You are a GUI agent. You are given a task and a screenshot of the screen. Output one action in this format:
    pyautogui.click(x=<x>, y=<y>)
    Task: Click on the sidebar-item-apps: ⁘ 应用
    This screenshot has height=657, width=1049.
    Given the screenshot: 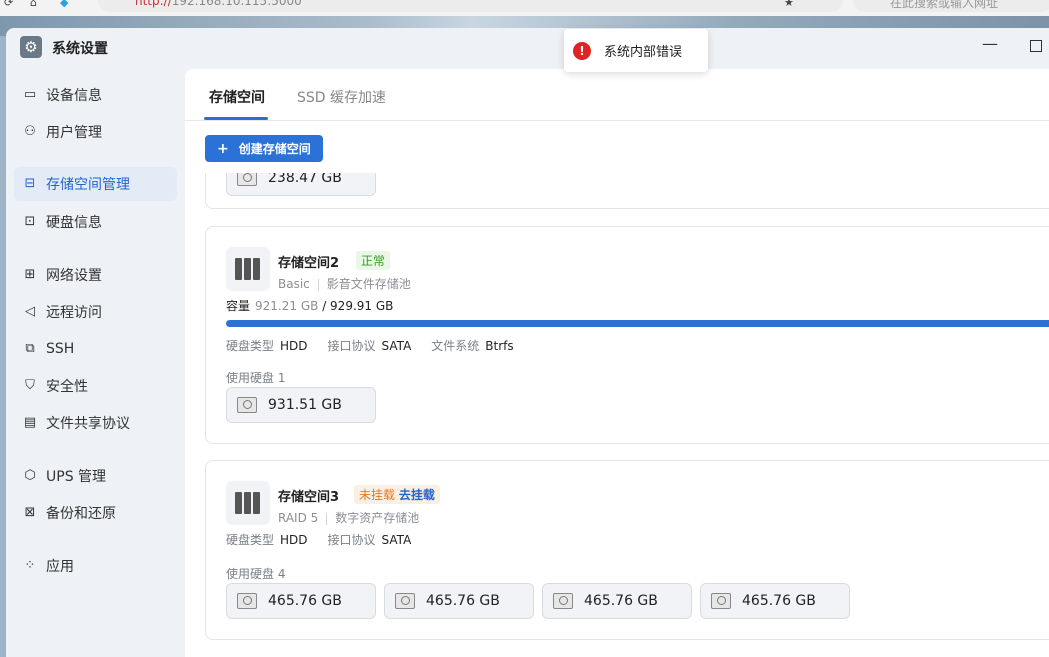 What is the action you would take?
    pyautogui.click(x=95, y=566)
    